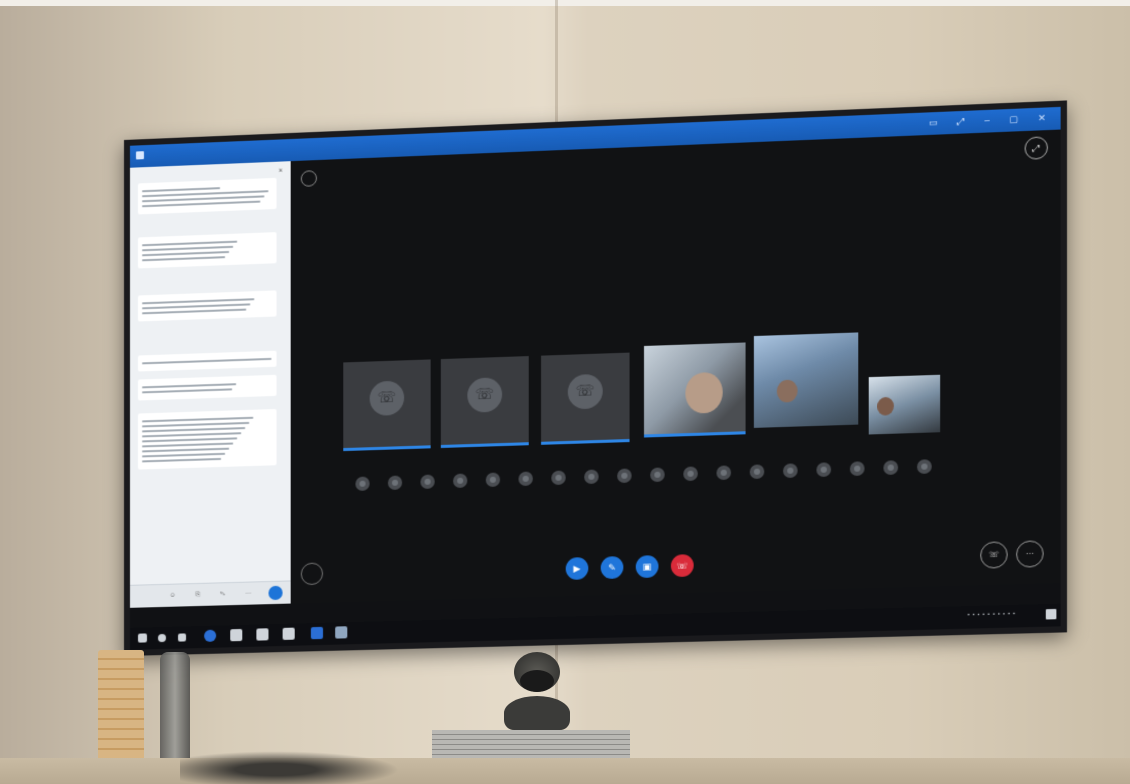 This screenshot has height=784, width=1130. What do you see at coordinates (565, 771) in the screenshot?
I see `desk-surface` at bounding box center [565, 771].